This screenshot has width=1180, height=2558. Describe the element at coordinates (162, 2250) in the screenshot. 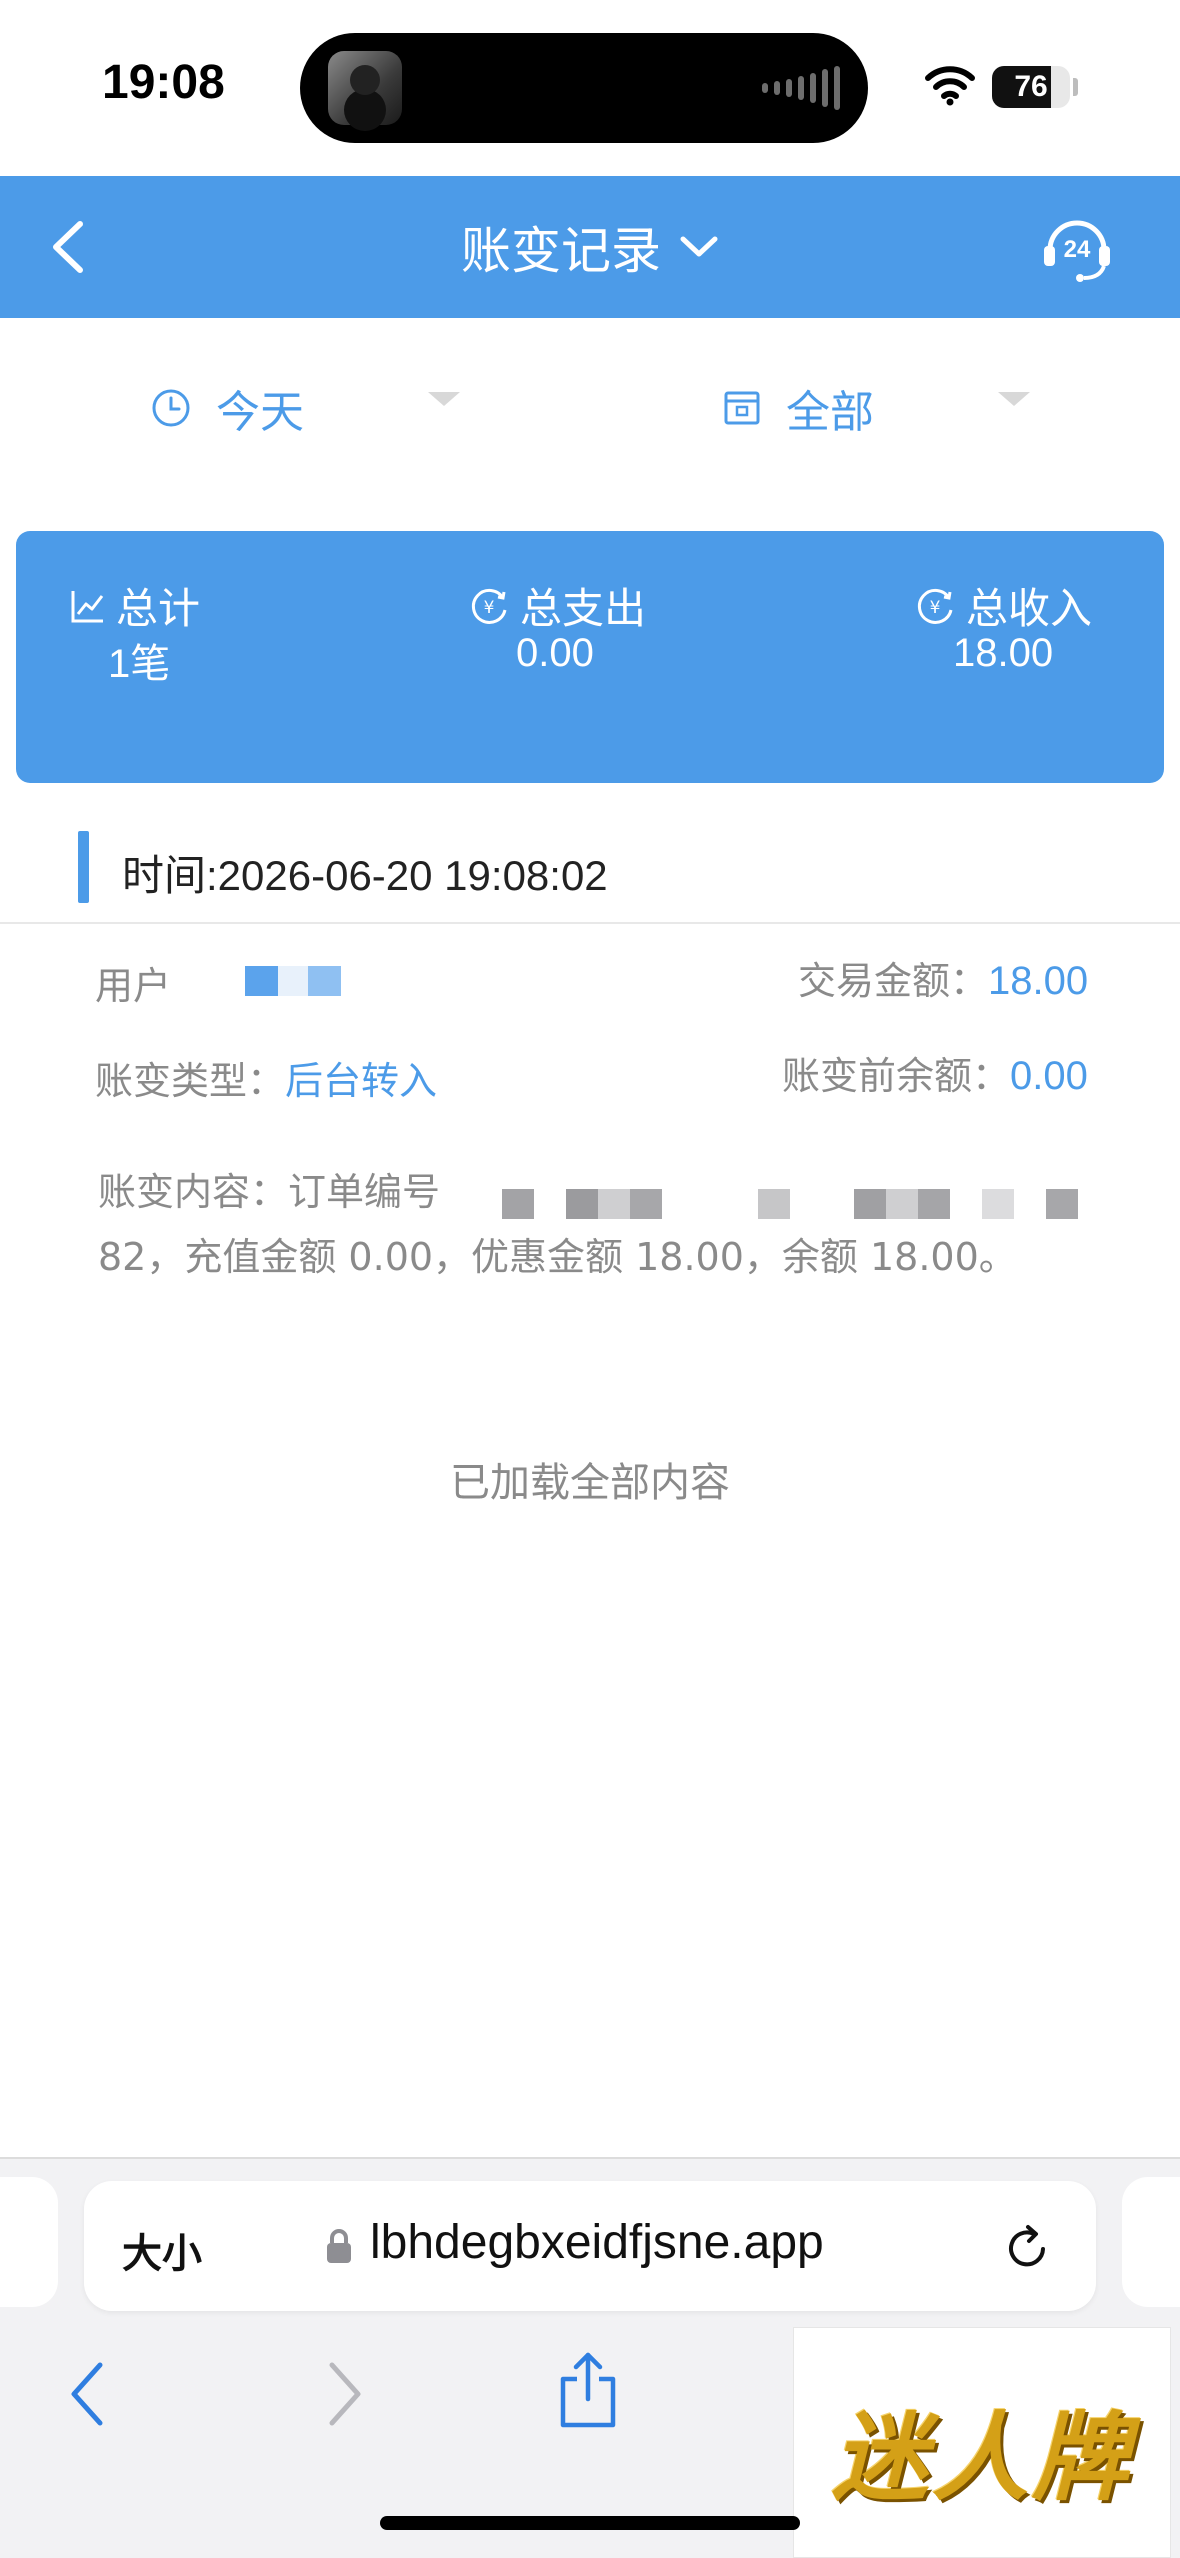

I see `text-size-button: 大小` at that location.